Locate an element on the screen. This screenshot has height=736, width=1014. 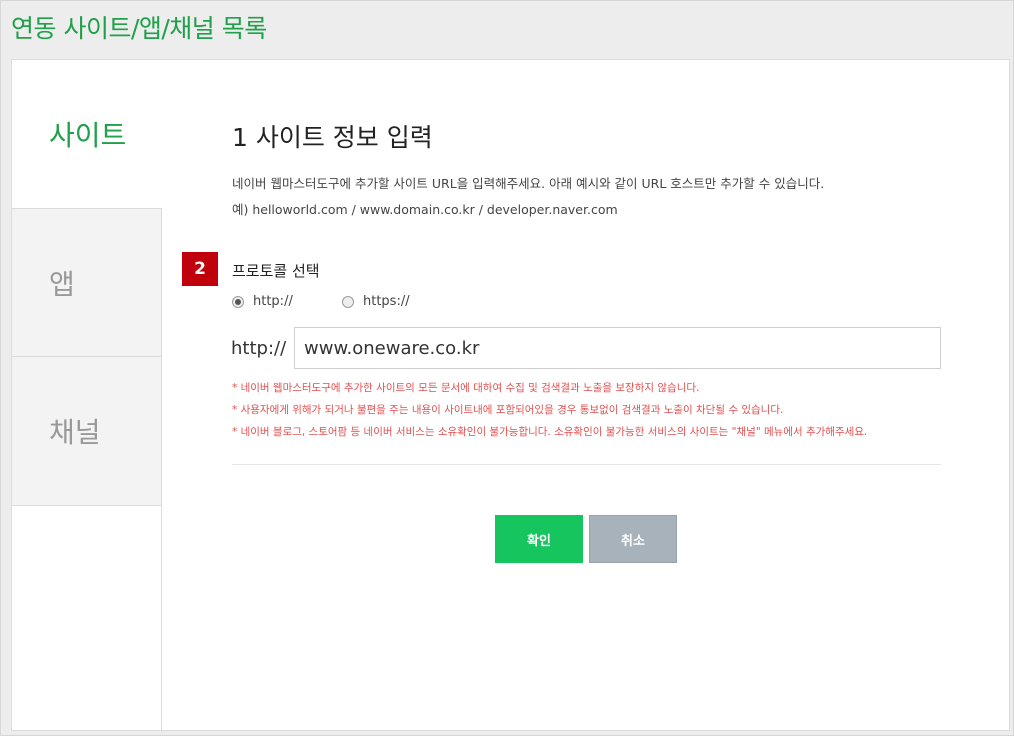
sidebar-divider is located at coordinates (161, 470).